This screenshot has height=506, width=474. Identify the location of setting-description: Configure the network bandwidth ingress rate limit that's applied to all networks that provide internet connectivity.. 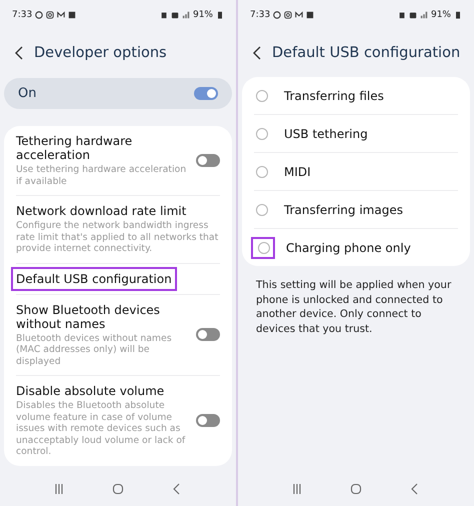
(118, 237).